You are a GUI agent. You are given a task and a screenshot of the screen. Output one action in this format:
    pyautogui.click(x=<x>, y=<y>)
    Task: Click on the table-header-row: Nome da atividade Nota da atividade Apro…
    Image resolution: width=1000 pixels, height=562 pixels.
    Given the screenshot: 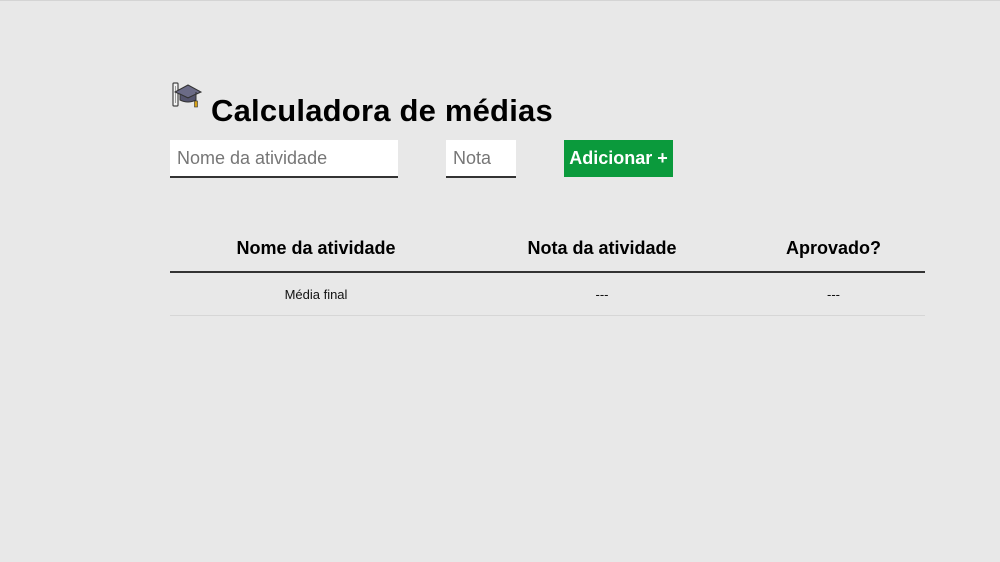 What is the action you would take?
    pyautogui.click(x=547, y=250)
    